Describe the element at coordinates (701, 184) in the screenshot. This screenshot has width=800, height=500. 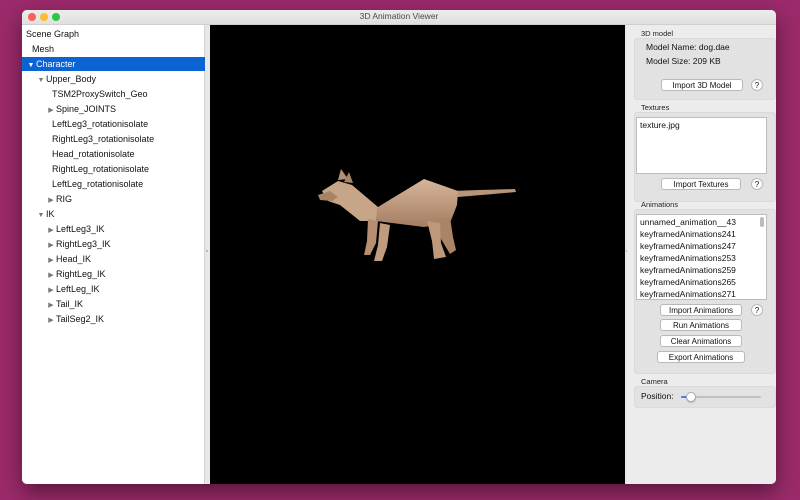
I see `import-textures-button: Import Textures` at that location.